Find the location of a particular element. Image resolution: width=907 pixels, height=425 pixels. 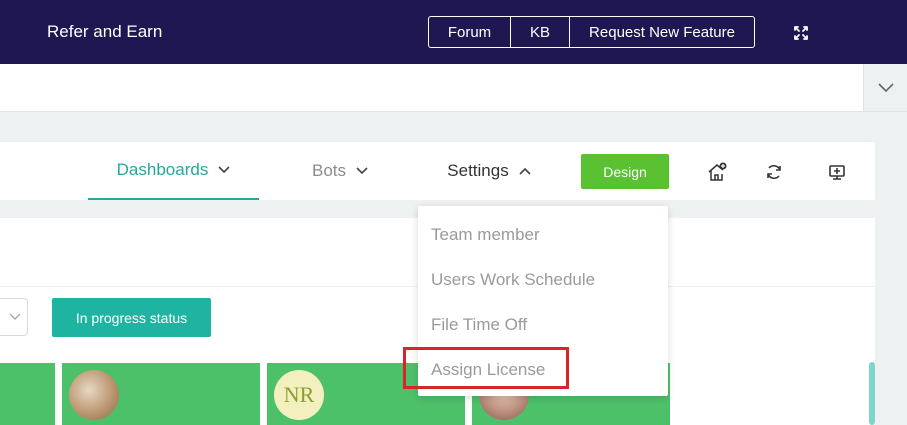

home-add-icon is located at coordinates (717, 172).